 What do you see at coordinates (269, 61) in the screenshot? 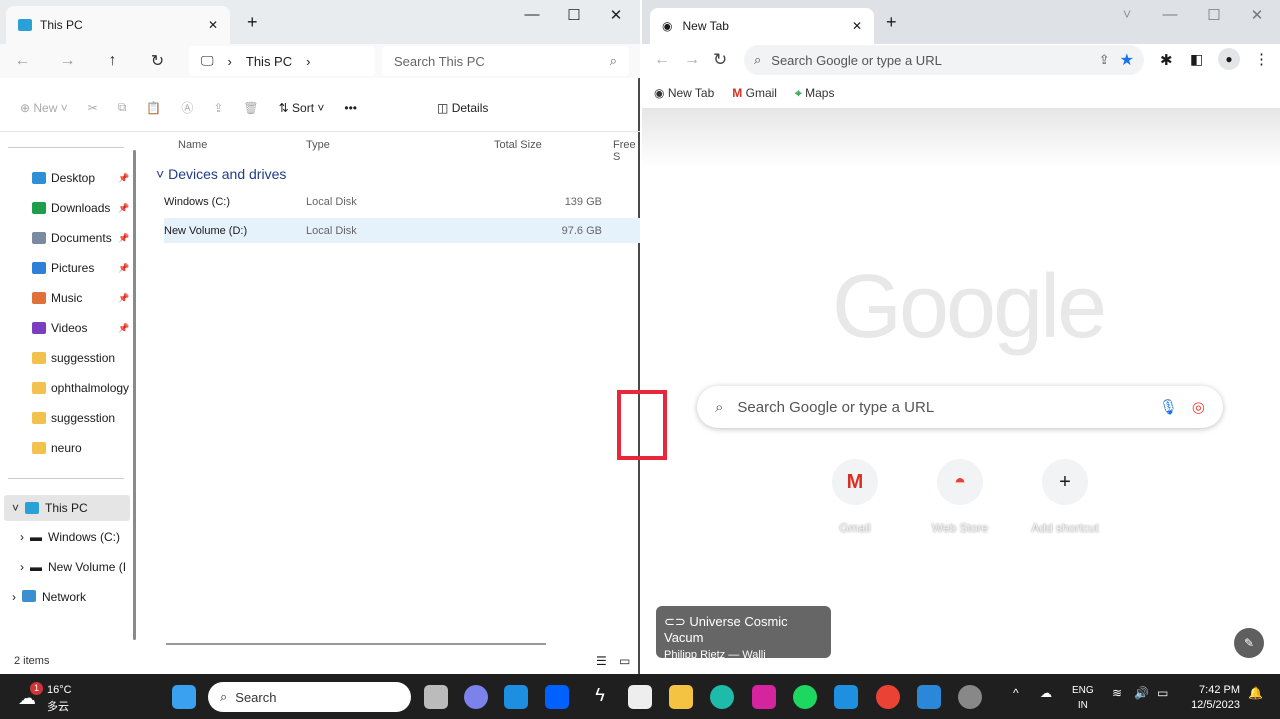
I see `breadcrumb: This PC` at bounding box center [269, 61].